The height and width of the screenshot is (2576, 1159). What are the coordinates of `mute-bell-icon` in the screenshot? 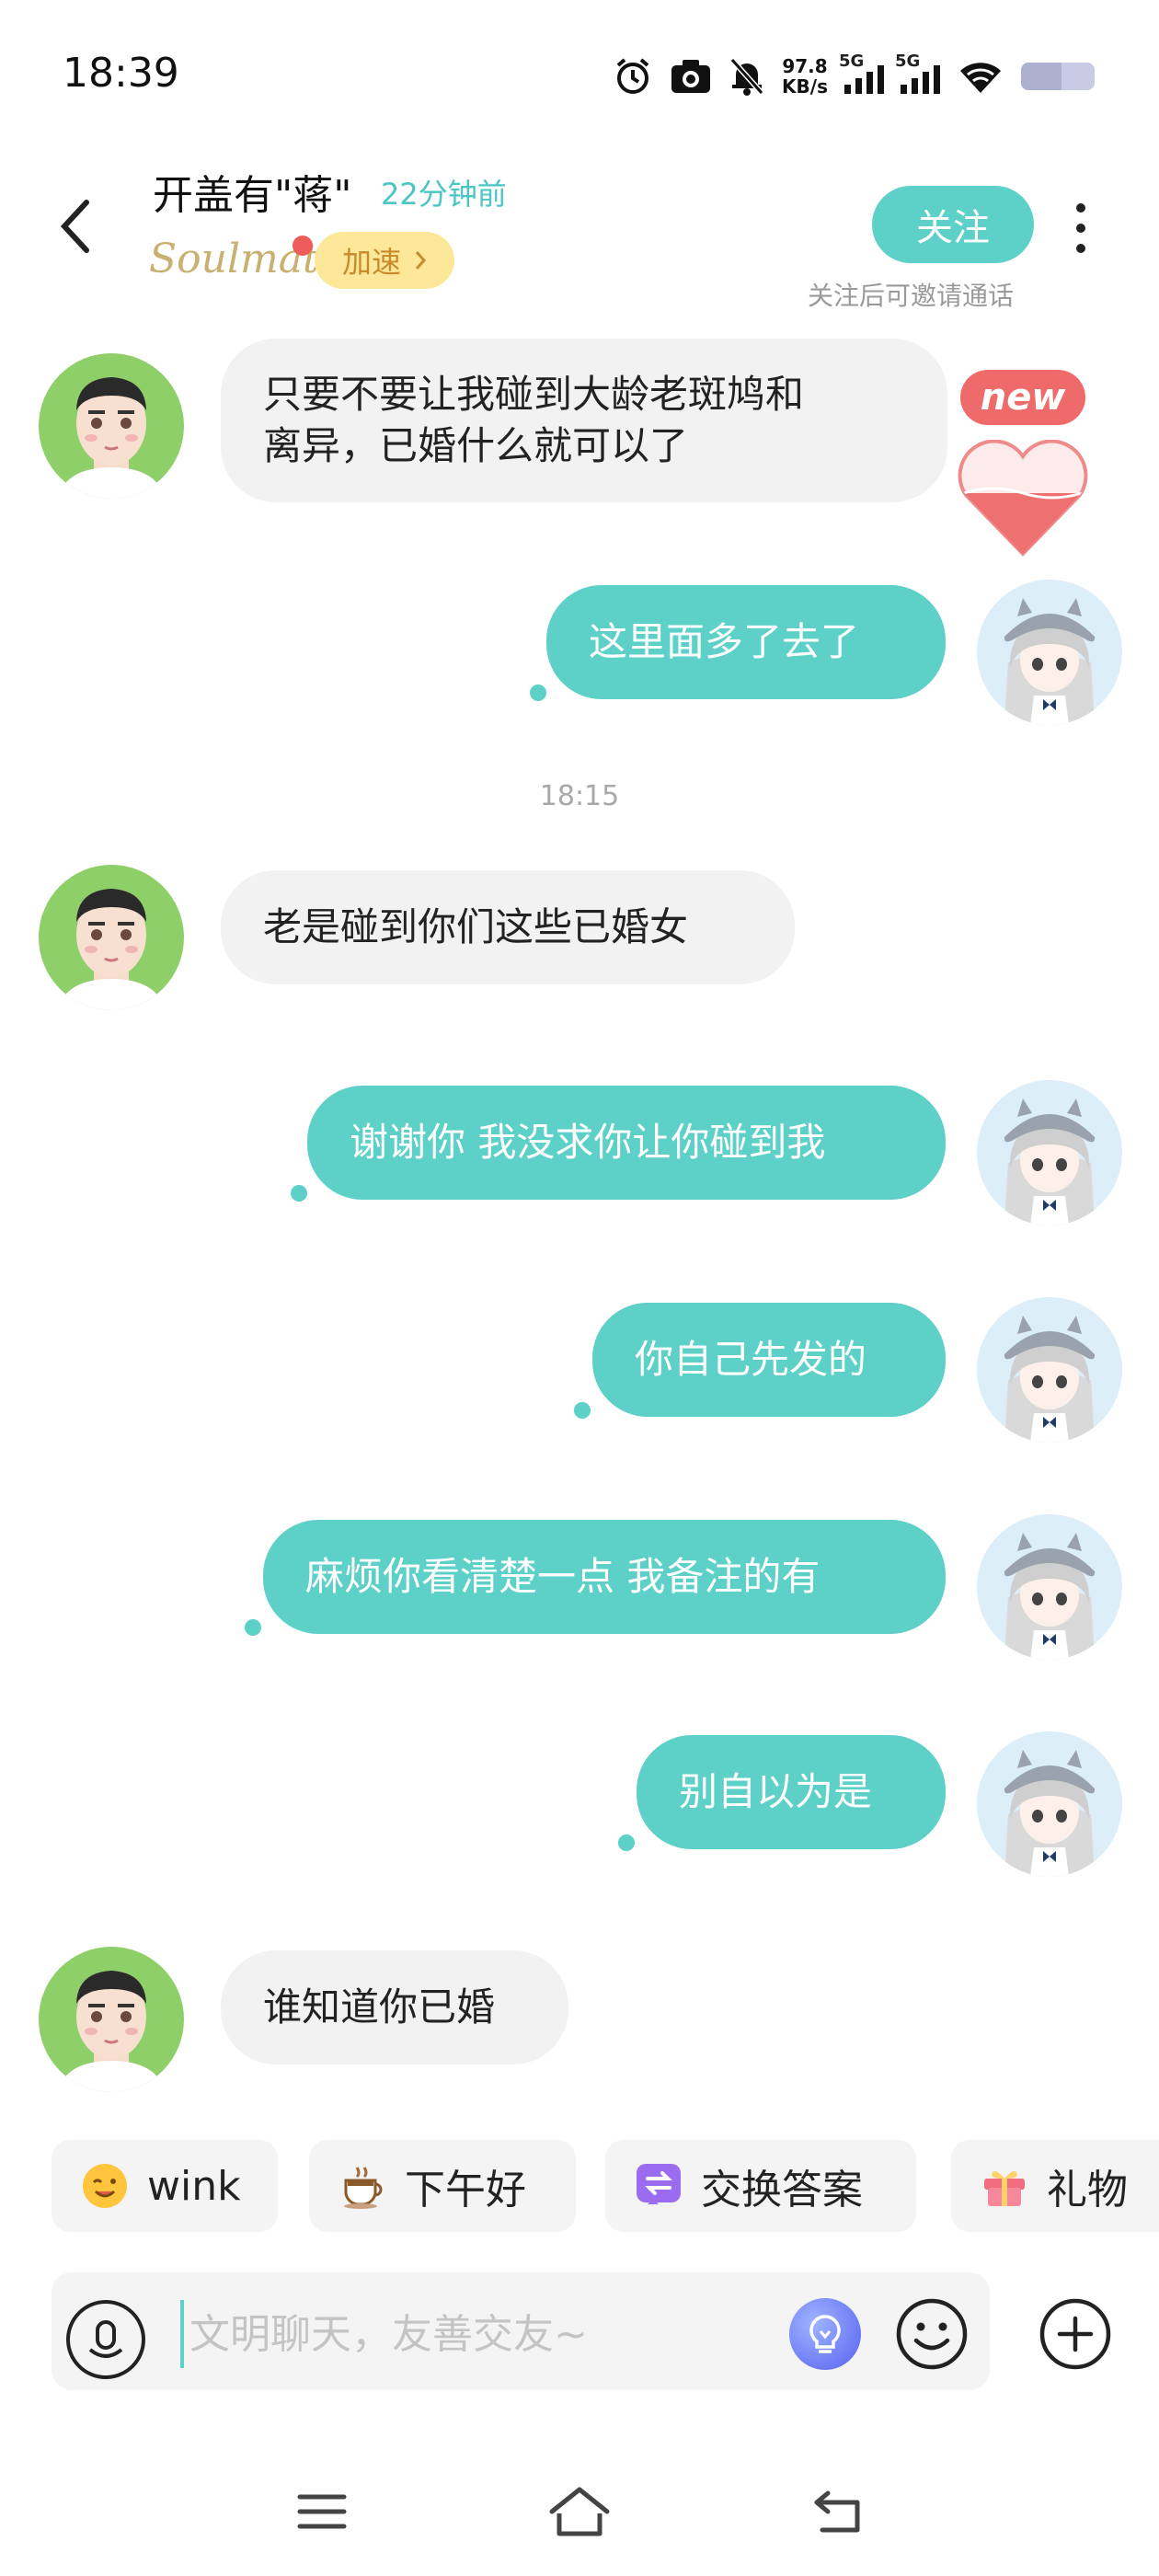 It's located at (747, 76).